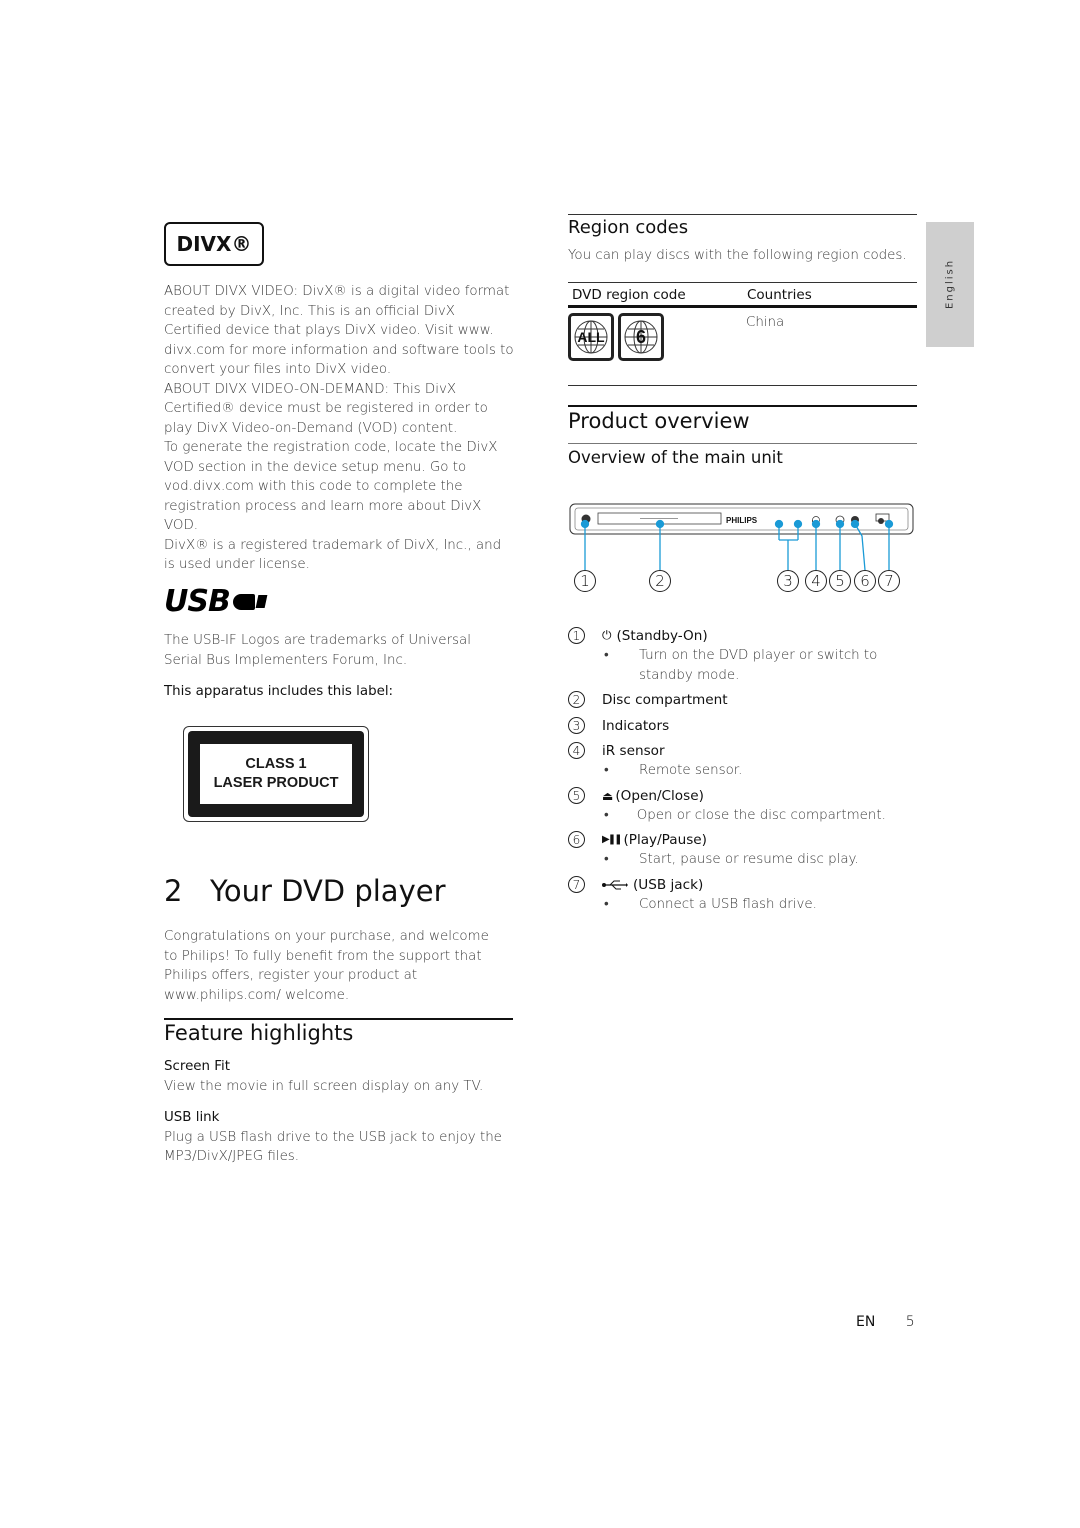  What do you see at coordinates (668, 884) in the screenshot?
I see `item-label: (USB jack)` at bounding box center [668, 884].